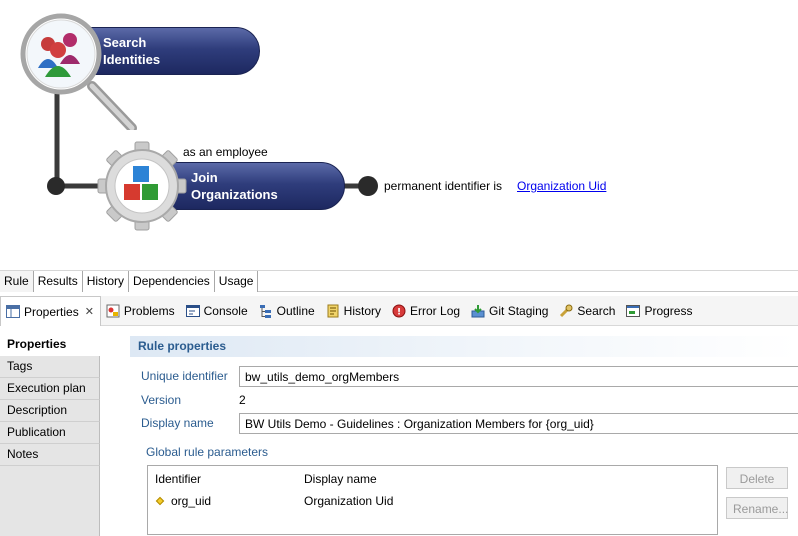 Image resolution: width=798 pixels, height=536 pixels. Describe the element at coordinates (58, 281) in the screenshot. I see `tab-results: Results` at that location.